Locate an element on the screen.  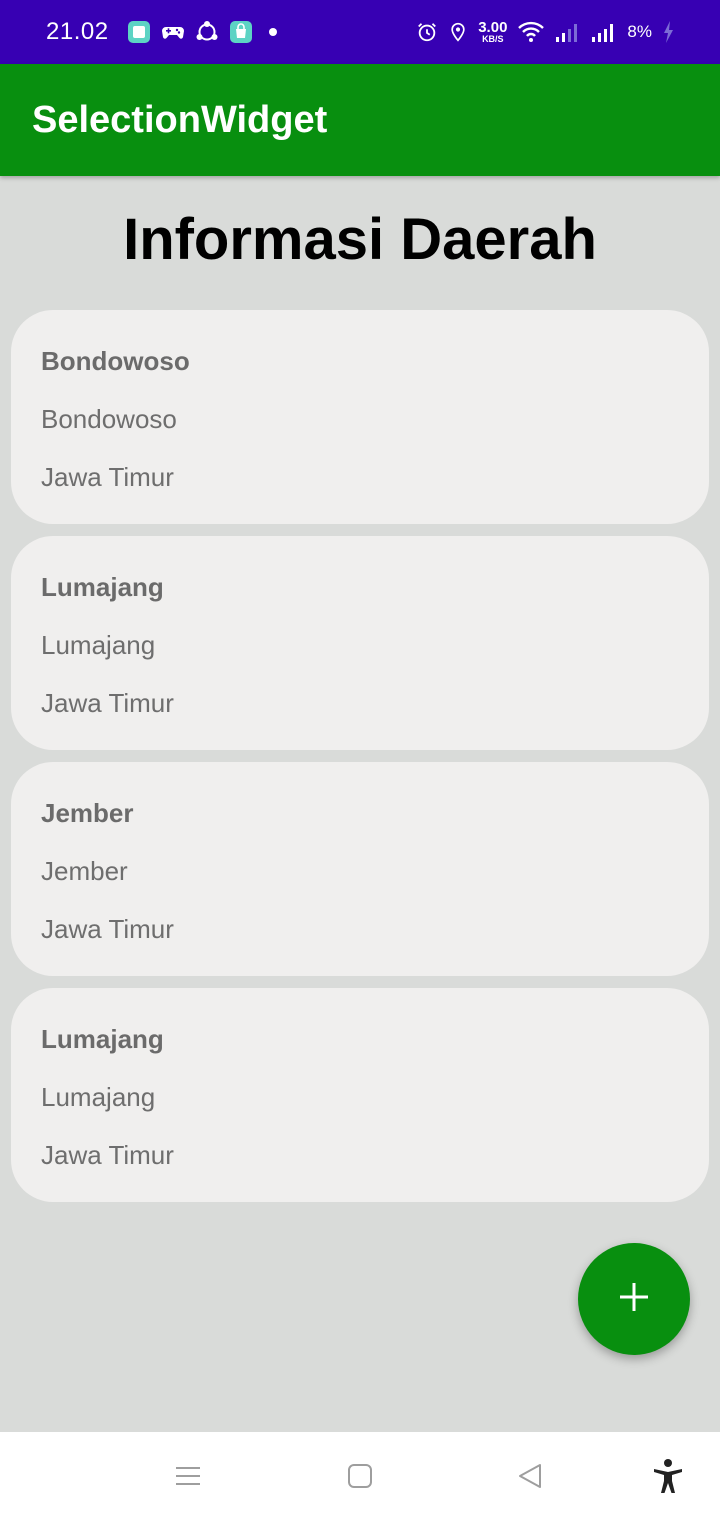
home-icon is located at coordinates (360, 1476).